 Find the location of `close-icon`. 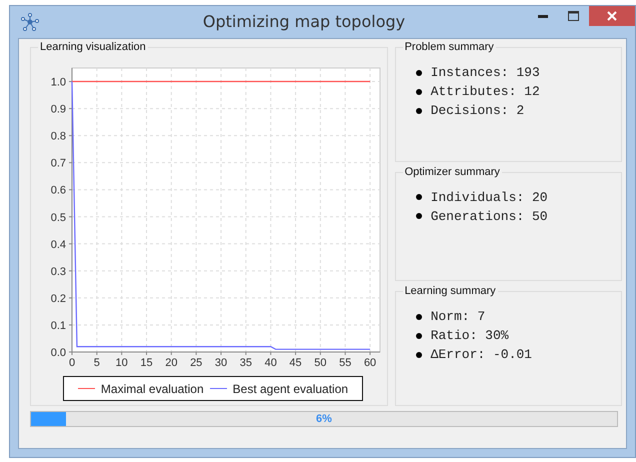

close-icon is located at coordinates (612, 16).